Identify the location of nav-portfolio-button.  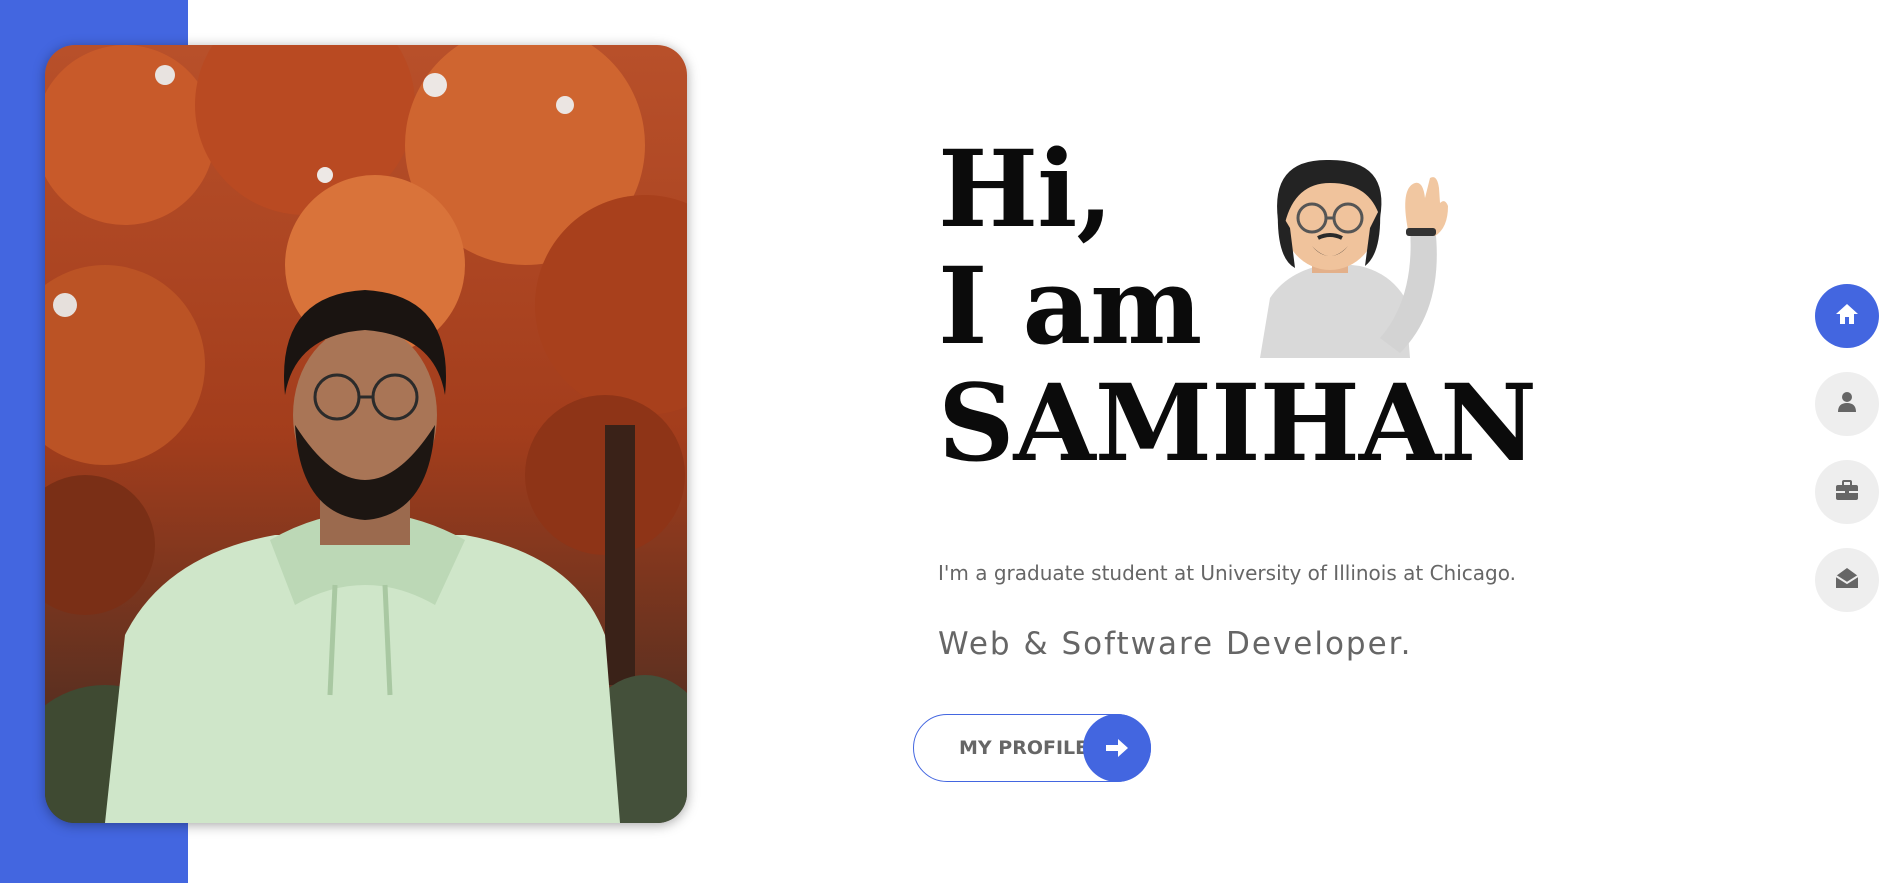
(1847, 492).